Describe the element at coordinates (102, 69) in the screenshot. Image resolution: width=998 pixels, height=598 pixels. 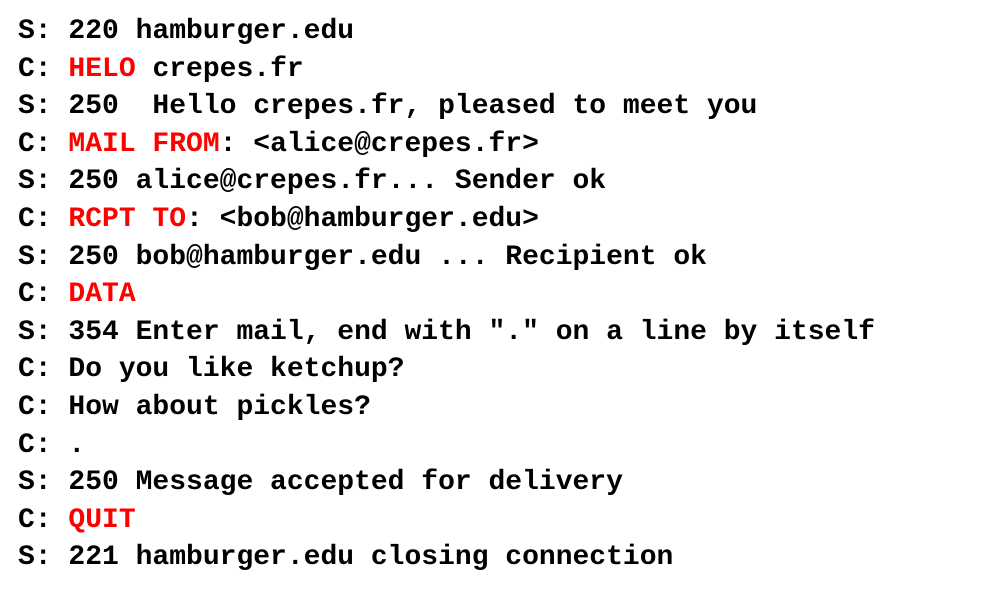
I see `smtp-command: HELO` at that location.